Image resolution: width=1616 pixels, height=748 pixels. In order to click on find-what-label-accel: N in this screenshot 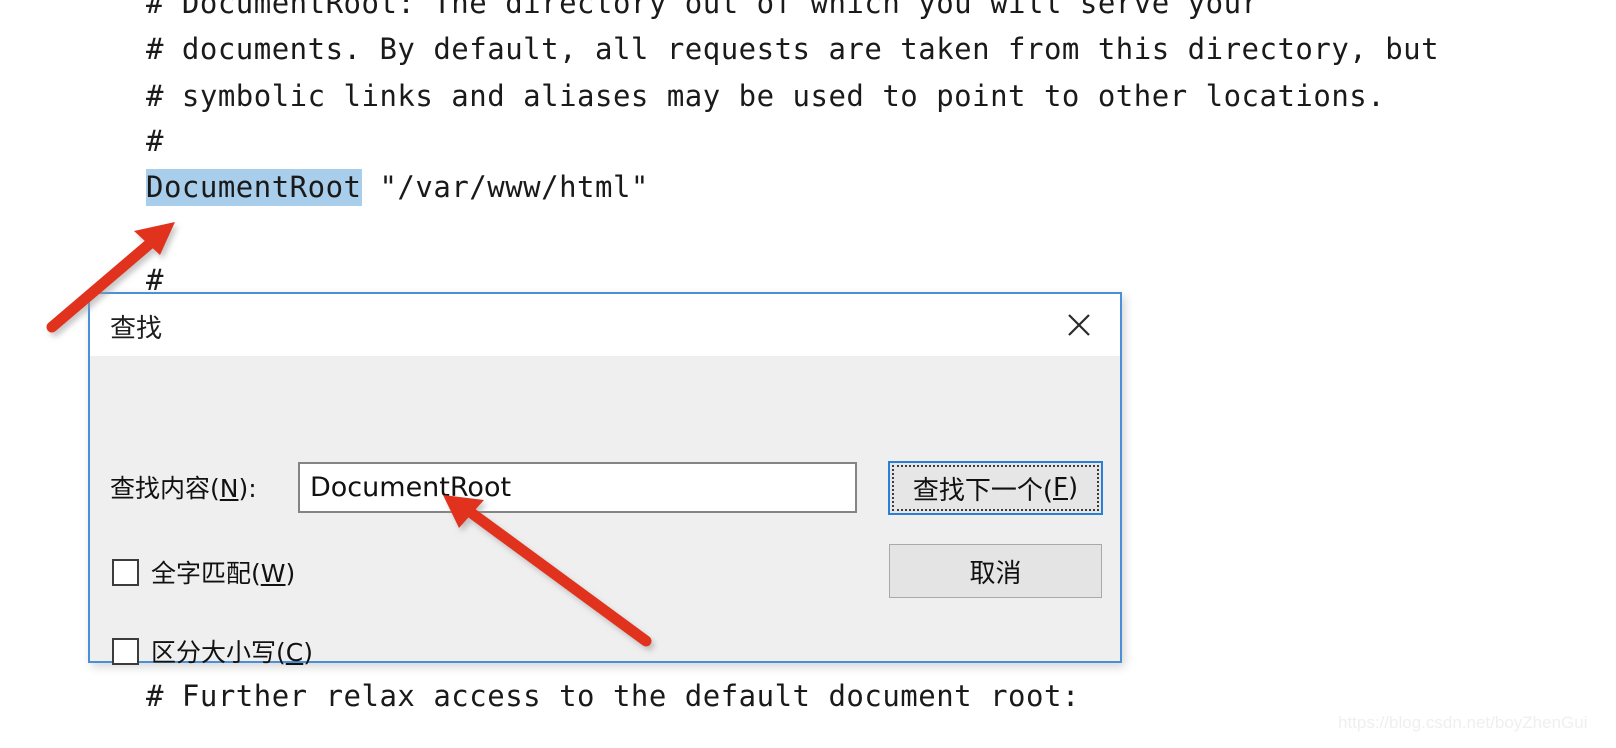, I will do `click(229, 488)`.